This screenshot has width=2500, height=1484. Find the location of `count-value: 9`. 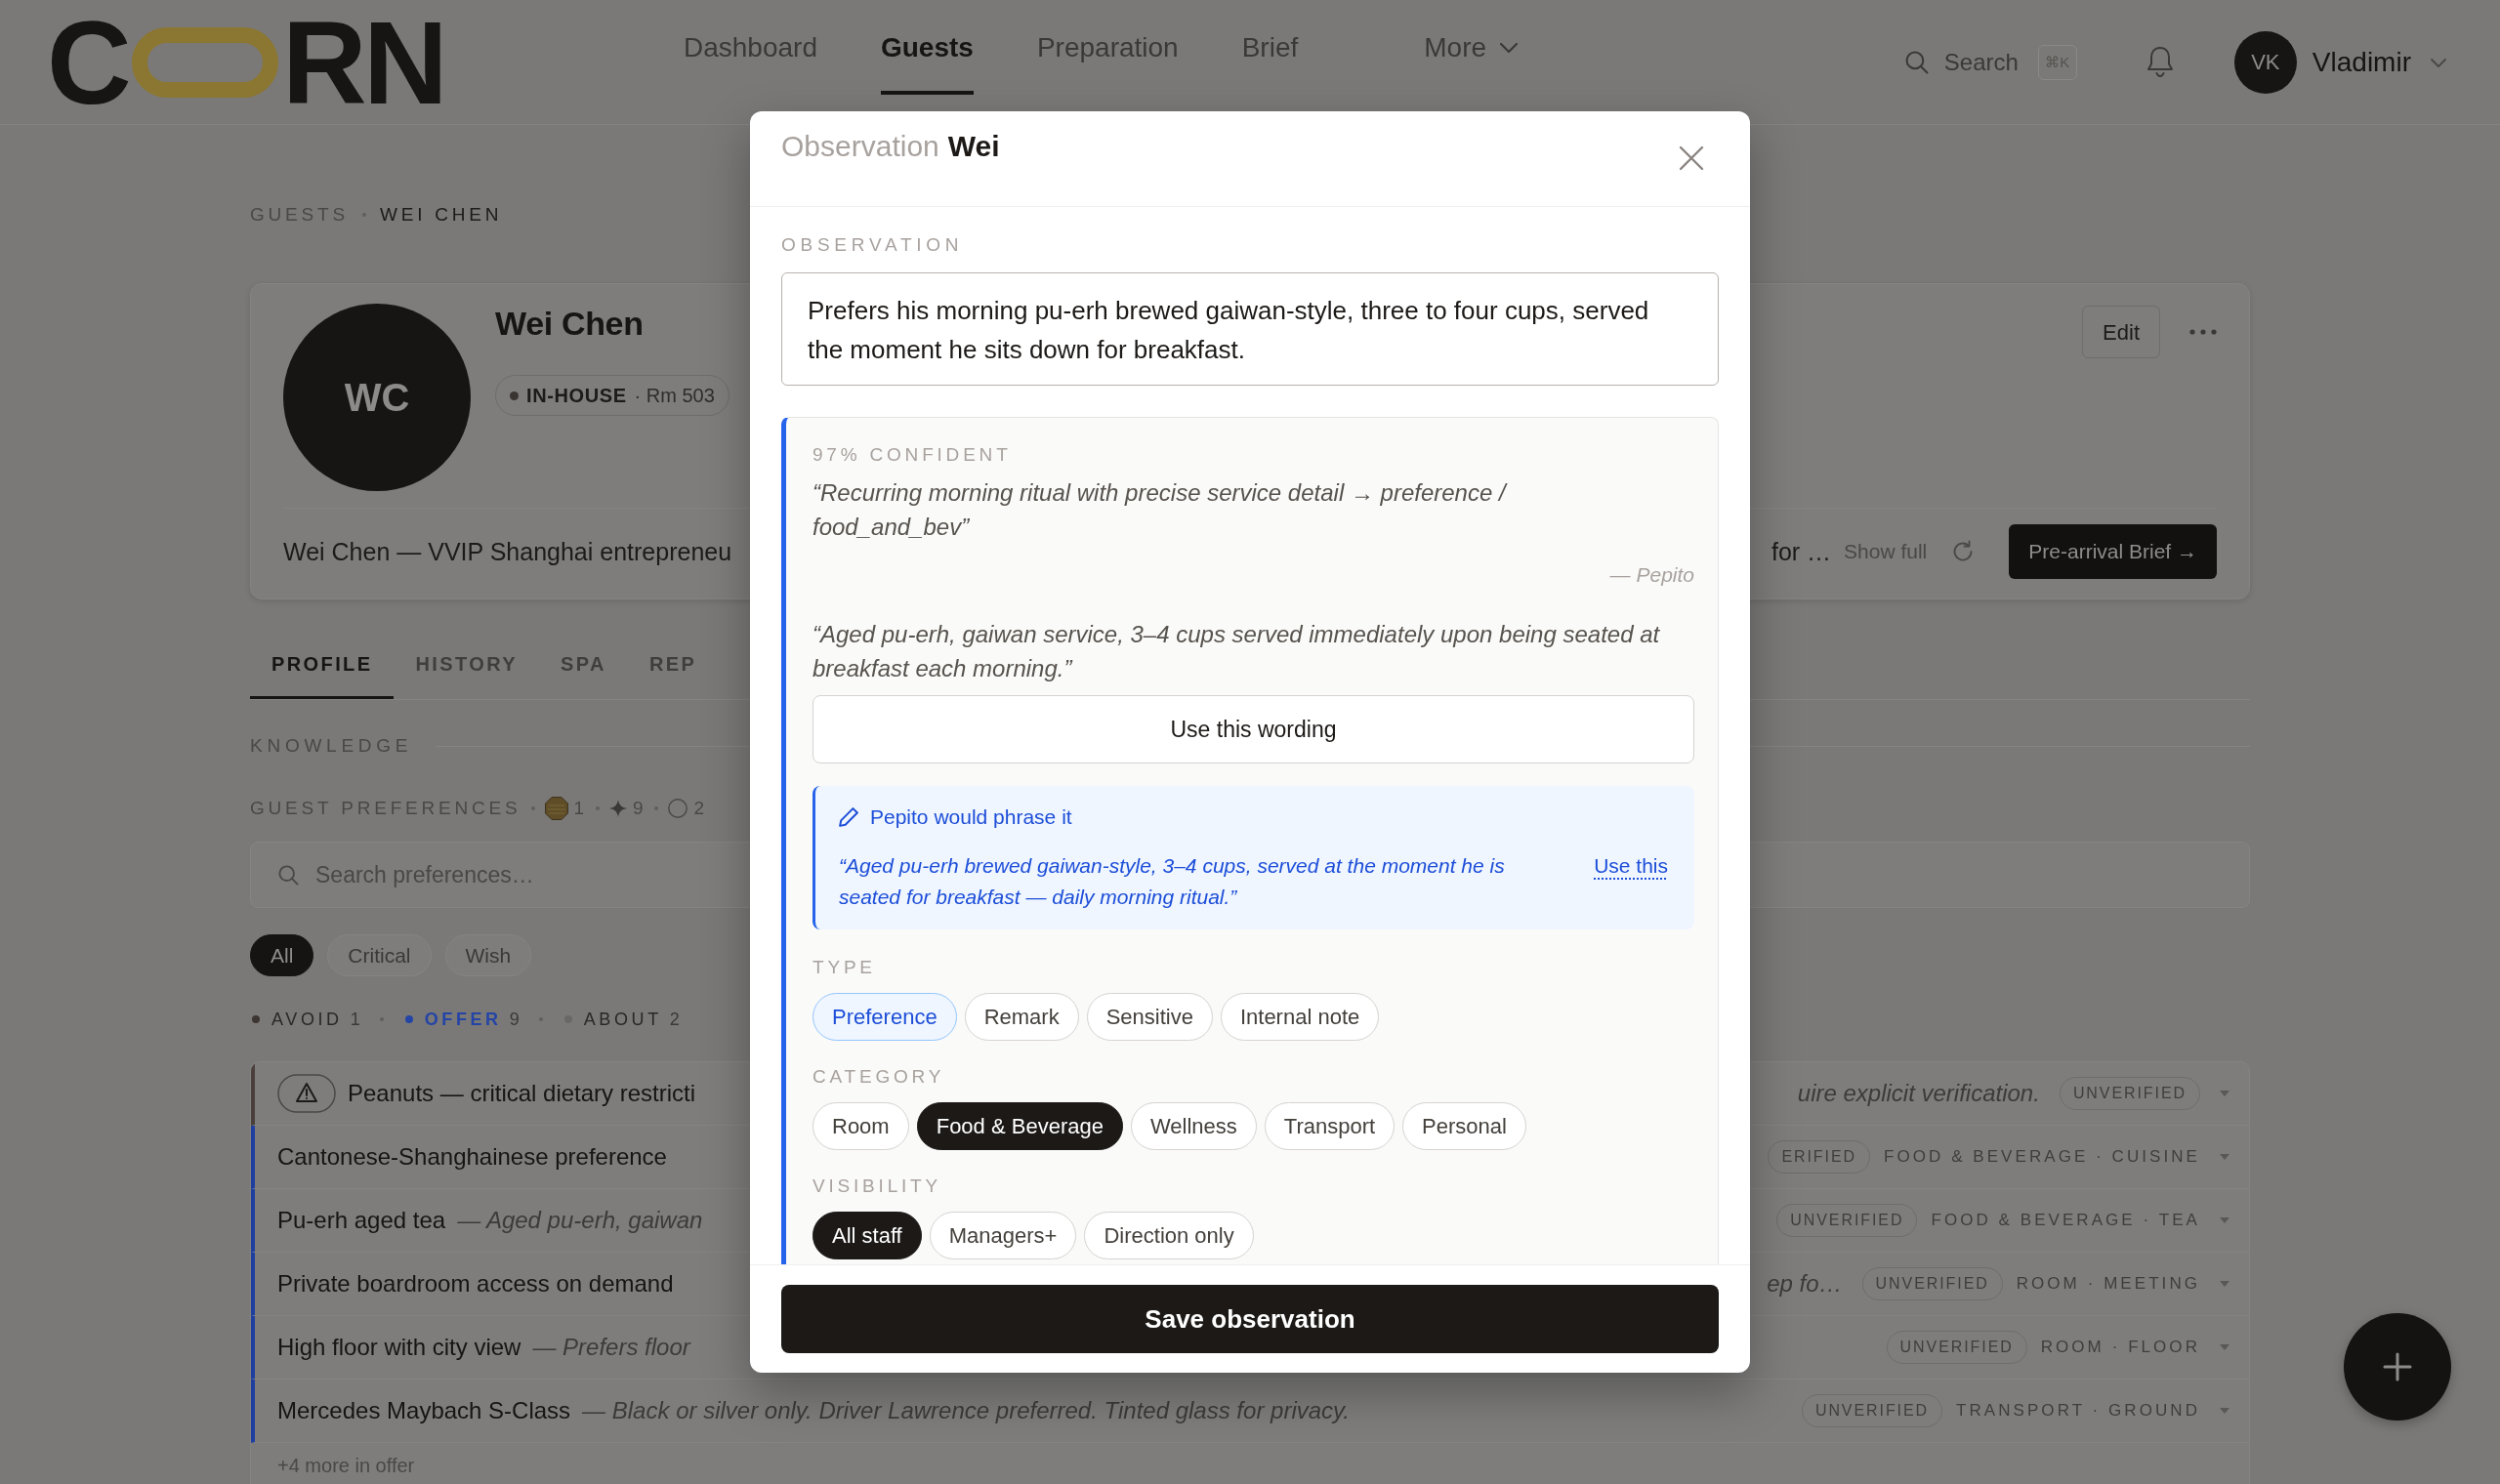

count-value: 9 is located at coordinates (514, 1020).